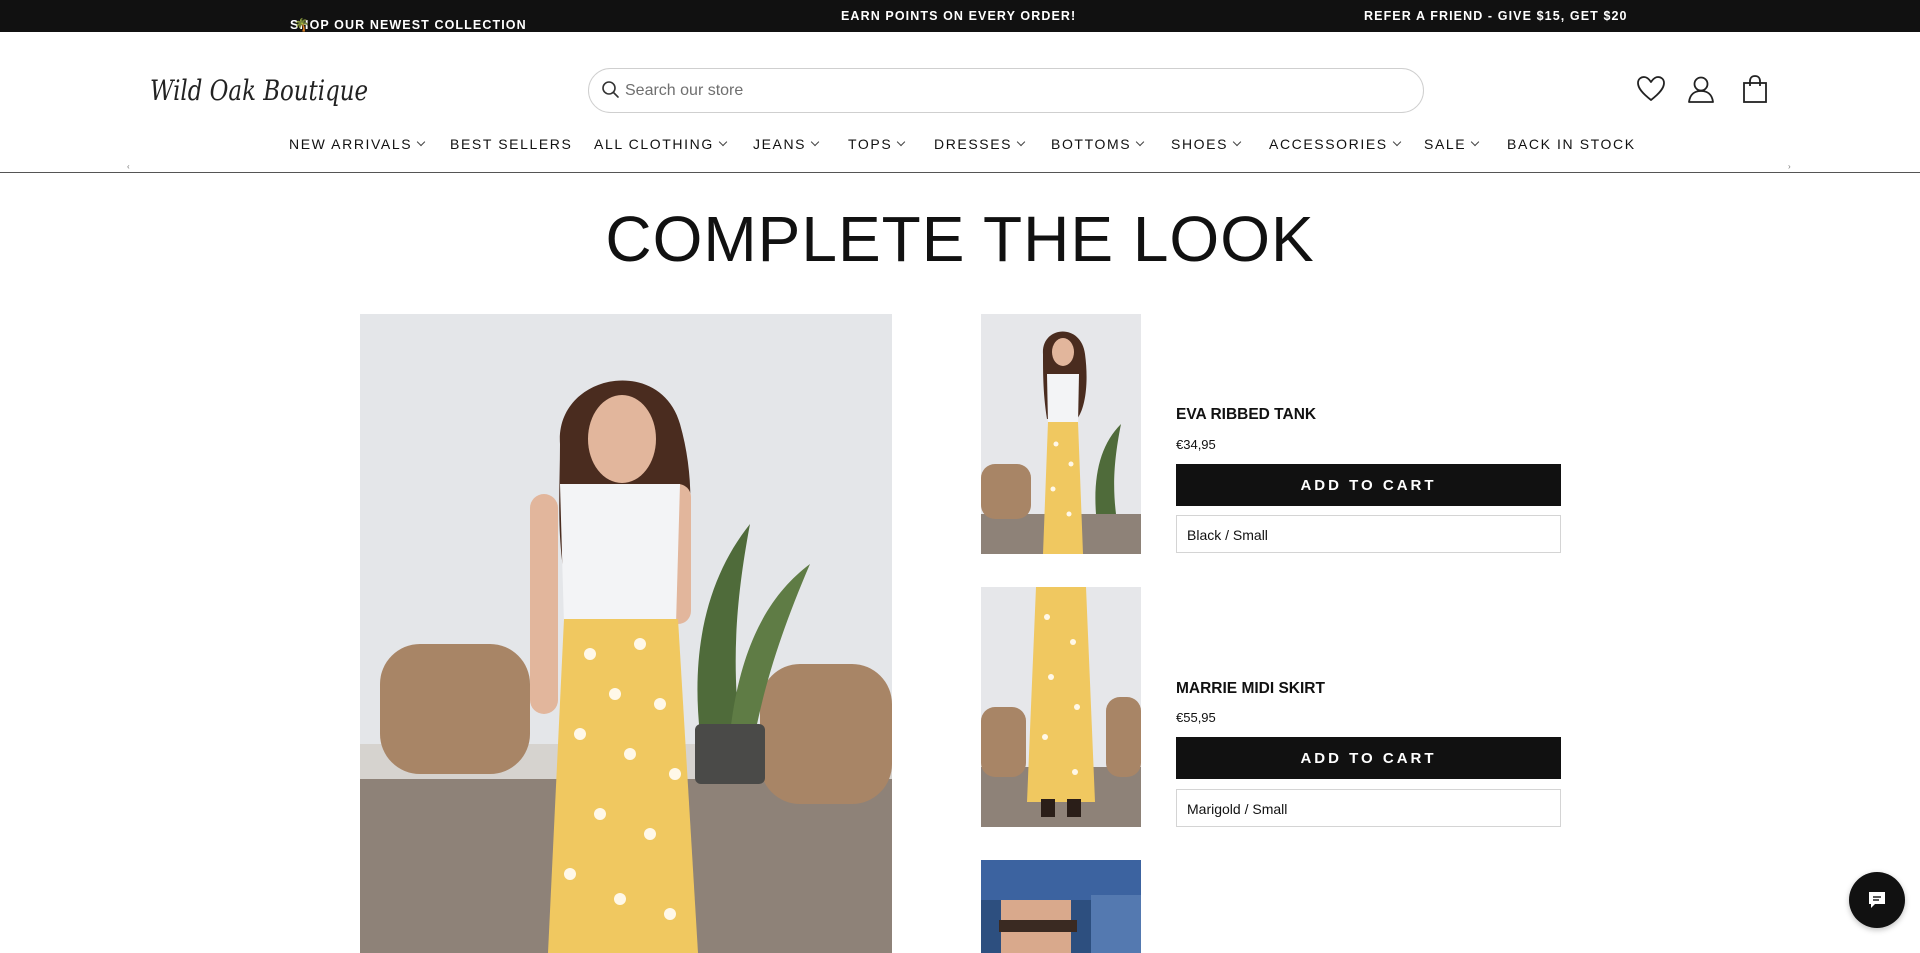 This screenshot has width=1920, height=953. Describe the element at coordinates (661, 144) in the screenshot. I see `nav-all-clothing: ALL CLOTHING` at that location.